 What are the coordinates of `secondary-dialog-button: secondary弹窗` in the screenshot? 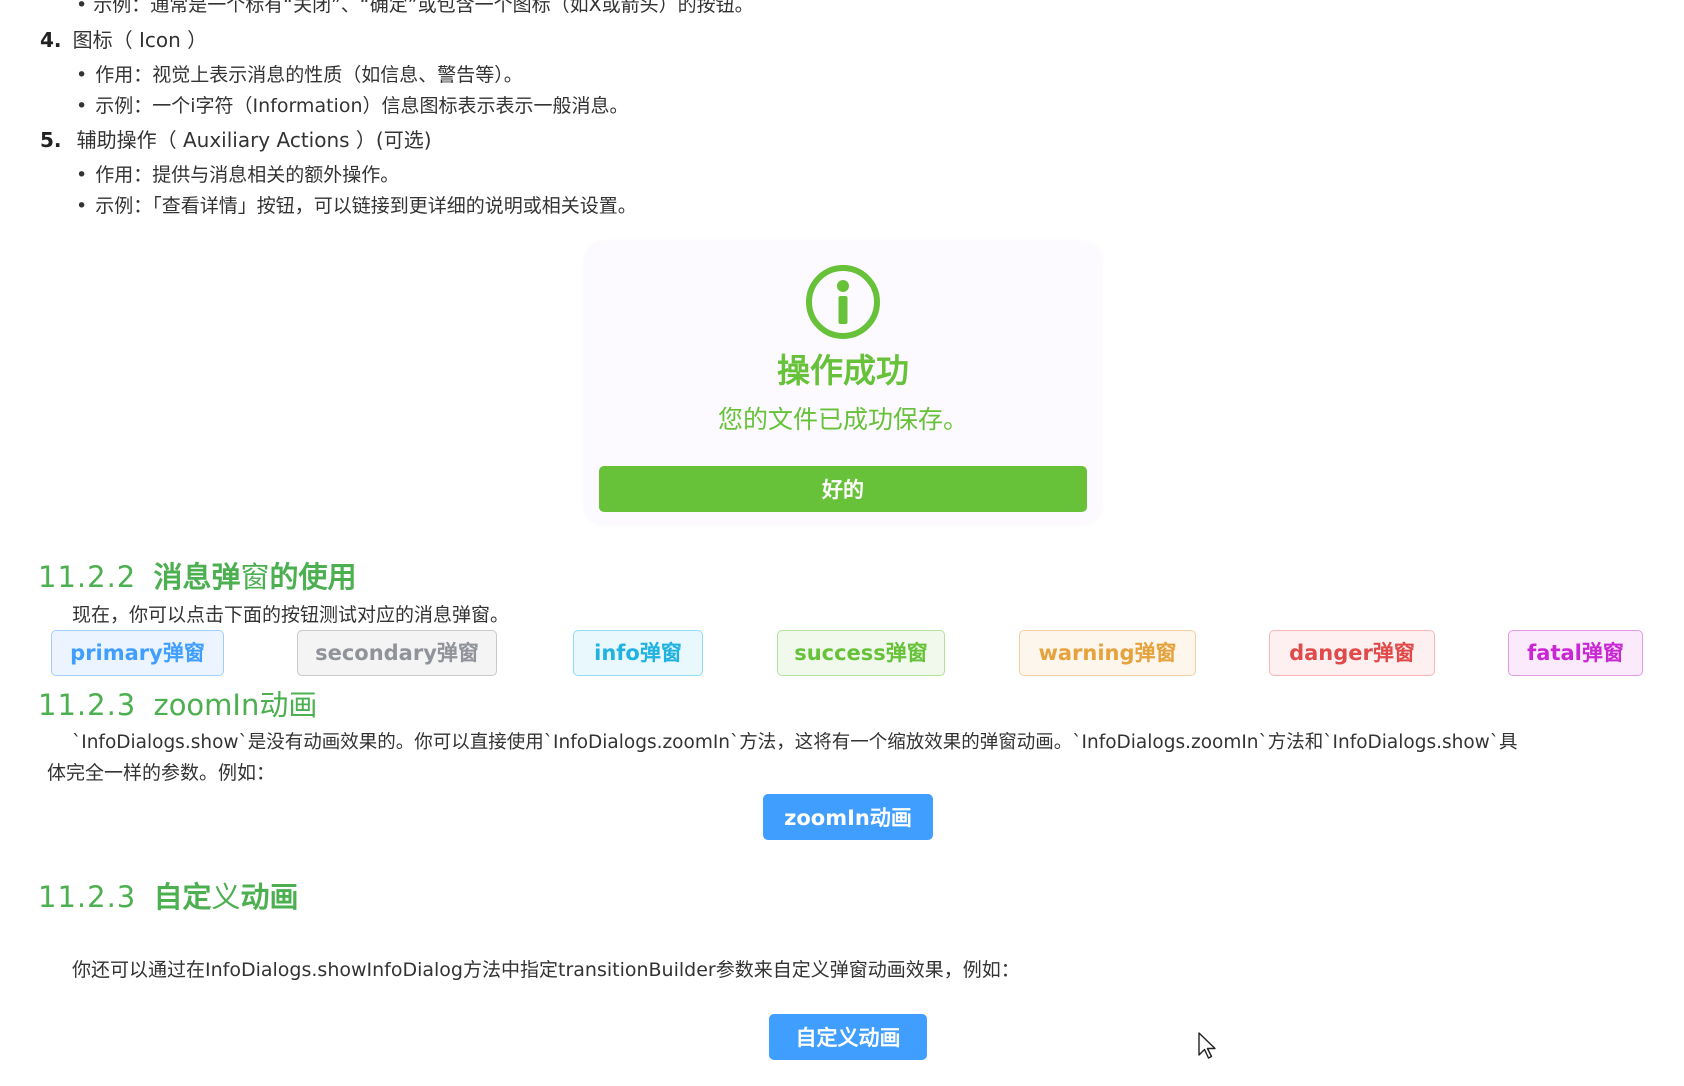 It's located at (397, 653).